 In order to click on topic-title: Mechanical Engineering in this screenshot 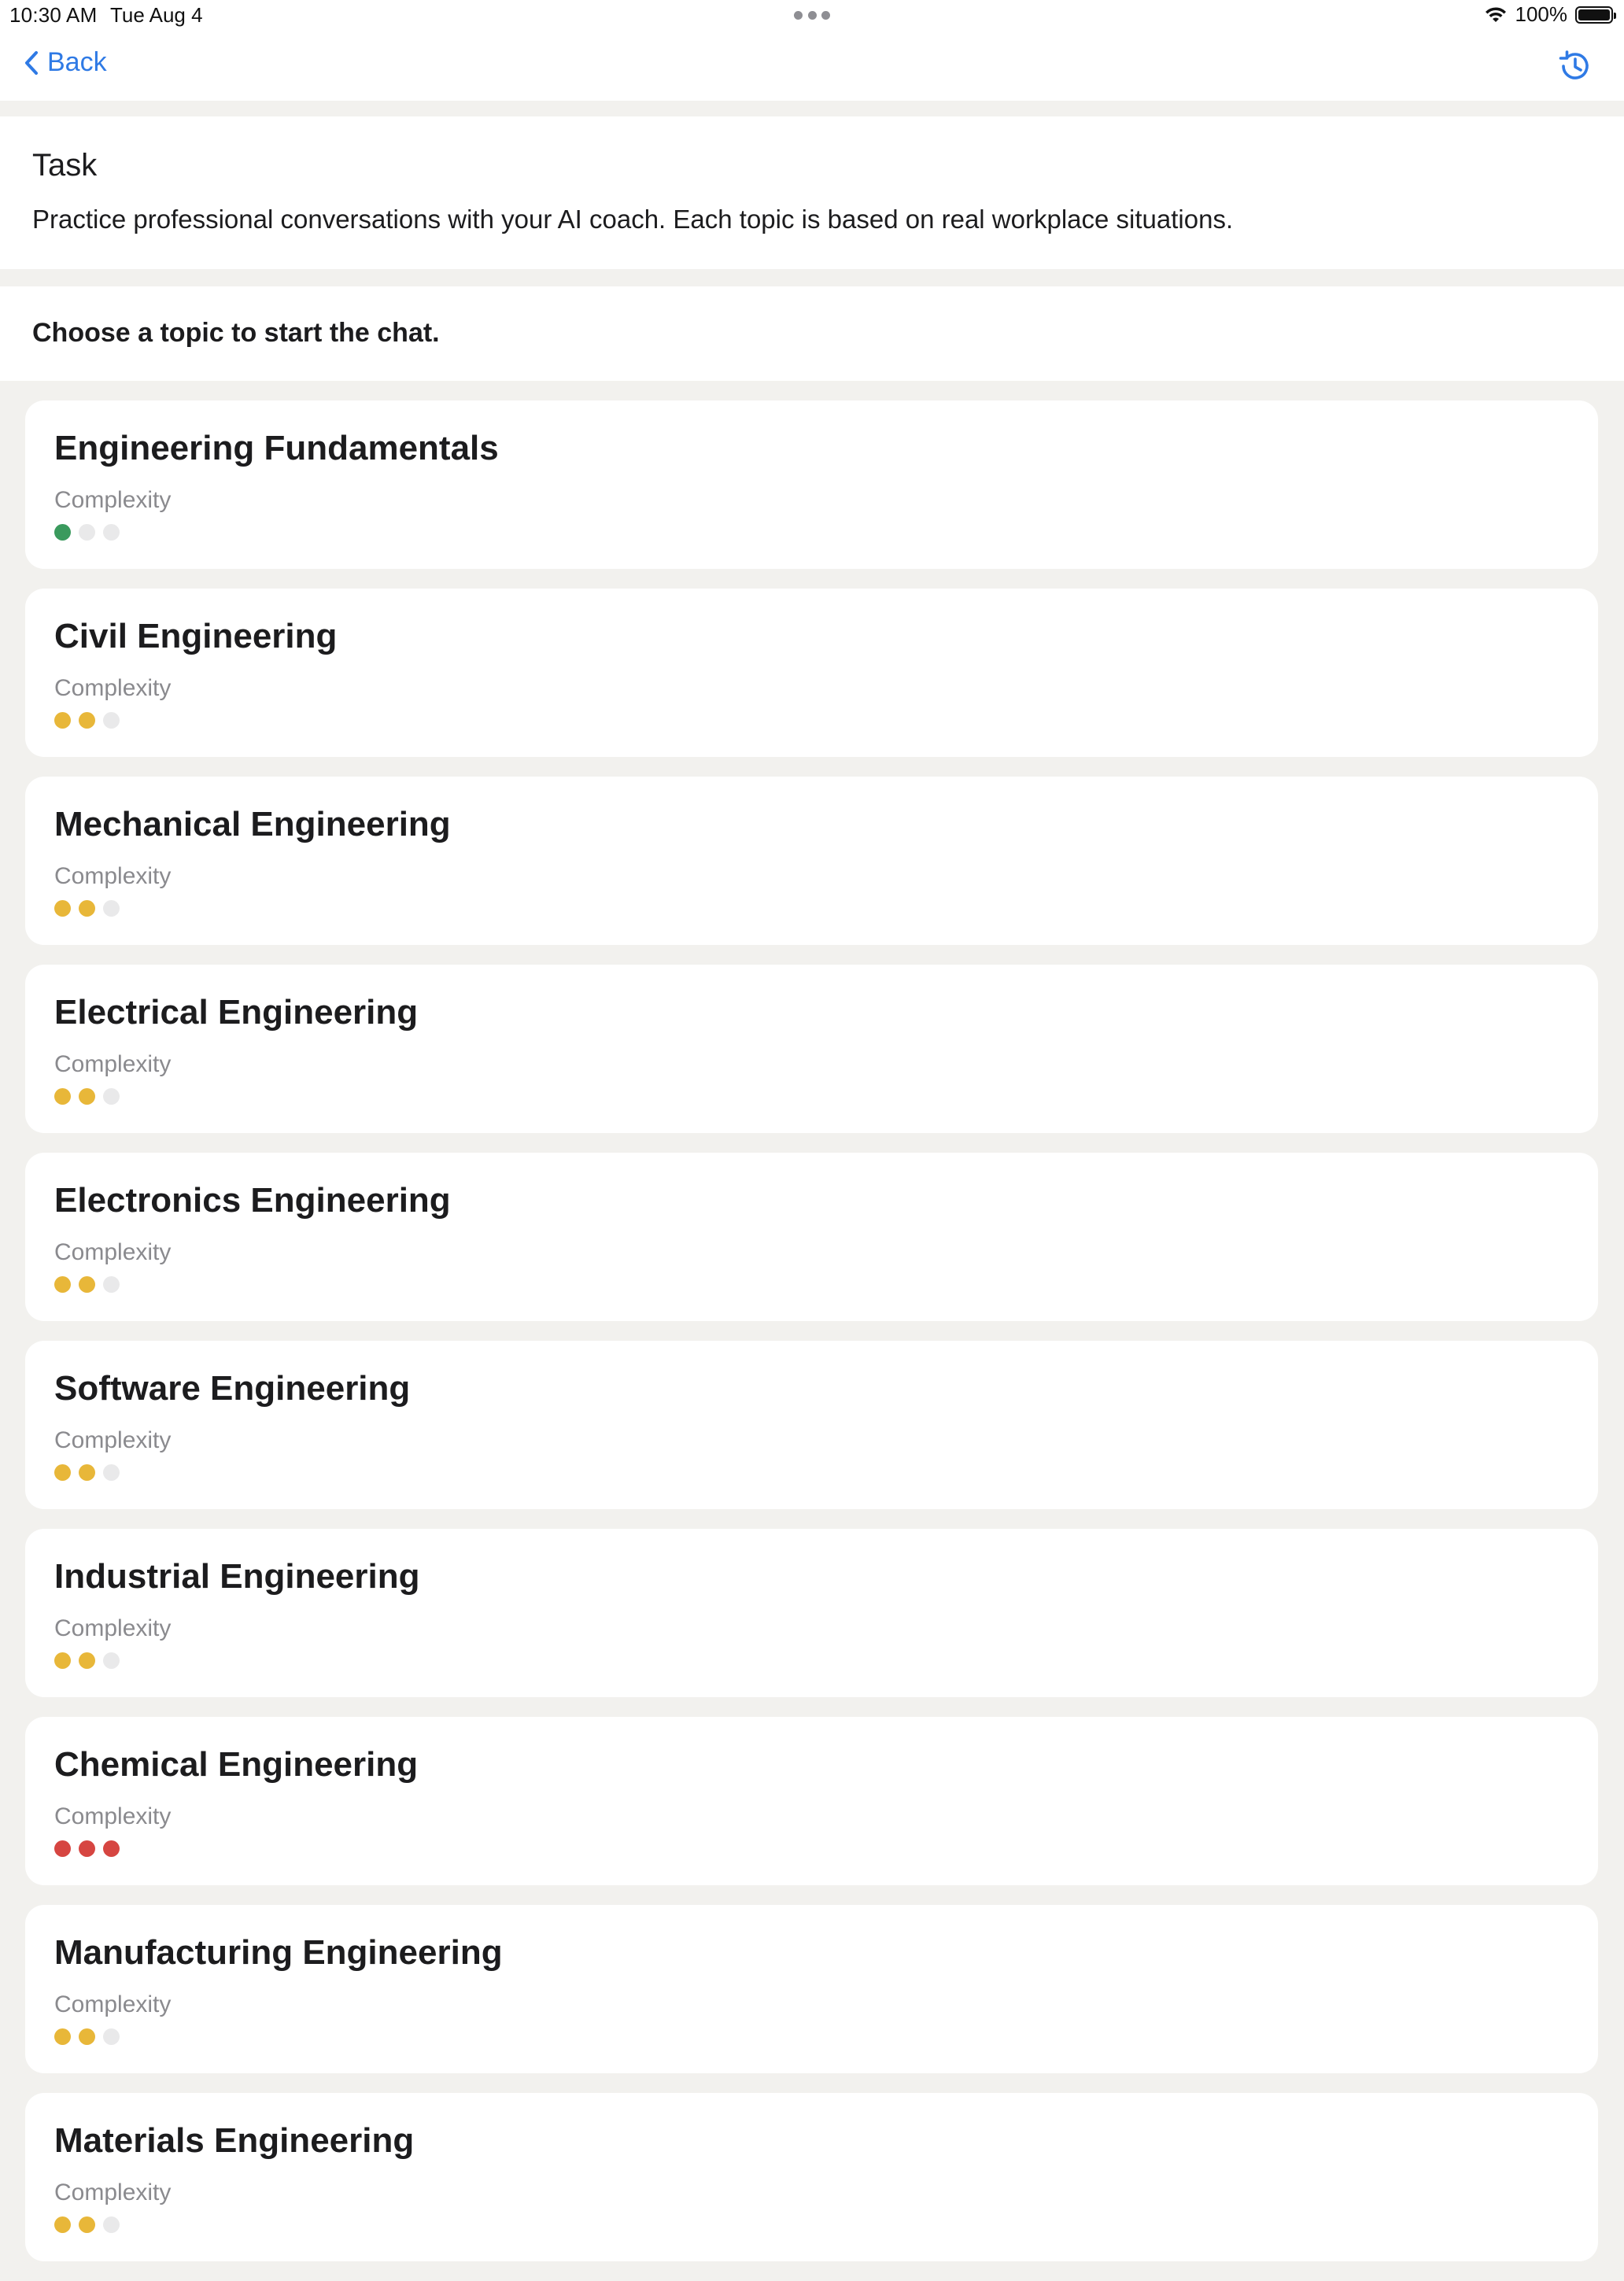, I will do `click(252, 824)`.